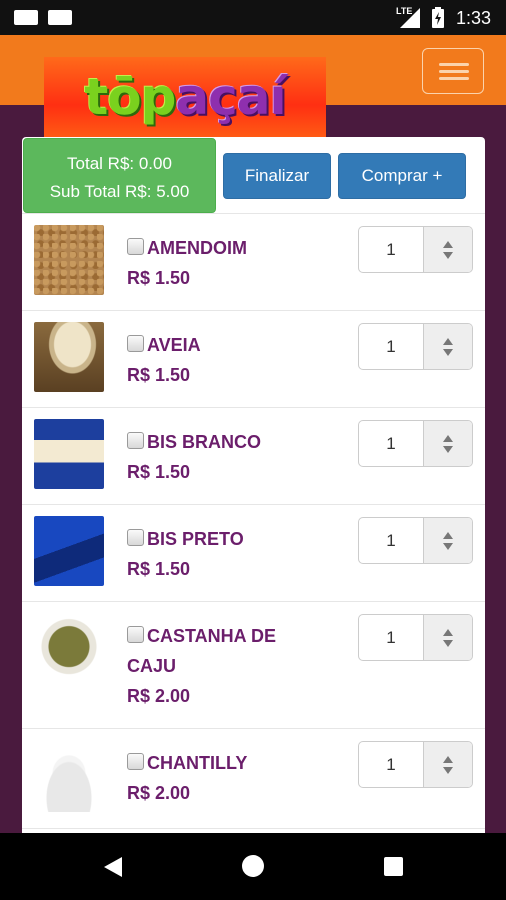 This screenshot has height=900, width=506. What do you see at coordinates (402, 176) in the screenshot?
I see `buy-more-button: Comprar +` at bounding box center [402, 176].